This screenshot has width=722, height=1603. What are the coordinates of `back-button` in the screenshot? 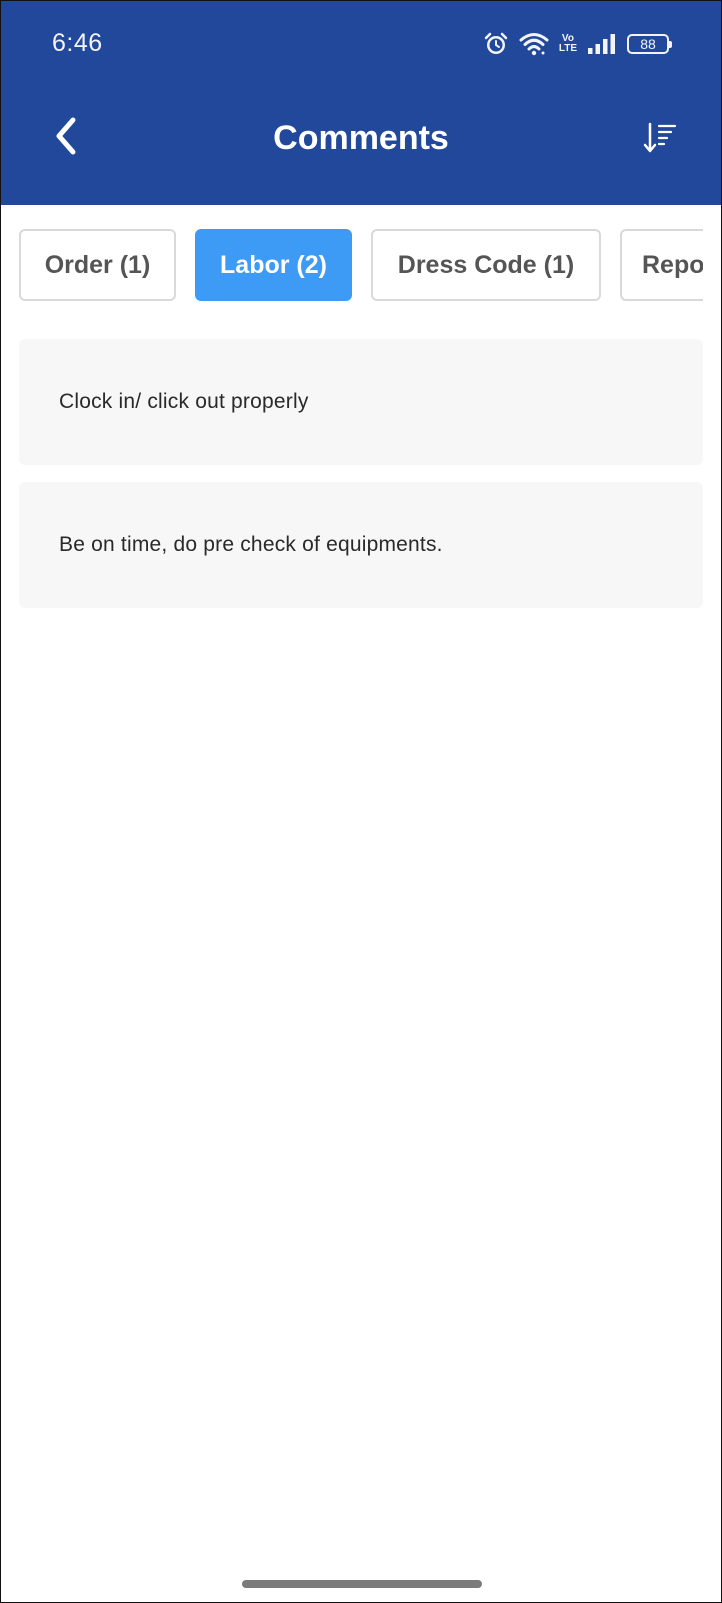 It's located at (66, 138).